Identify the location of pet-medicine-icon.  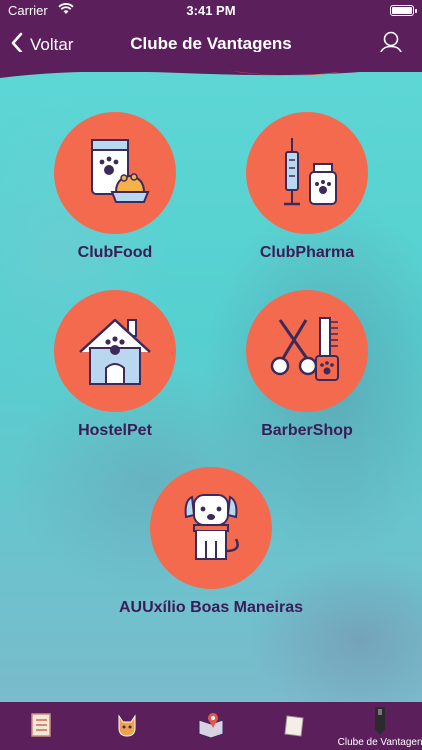
(310, 172).